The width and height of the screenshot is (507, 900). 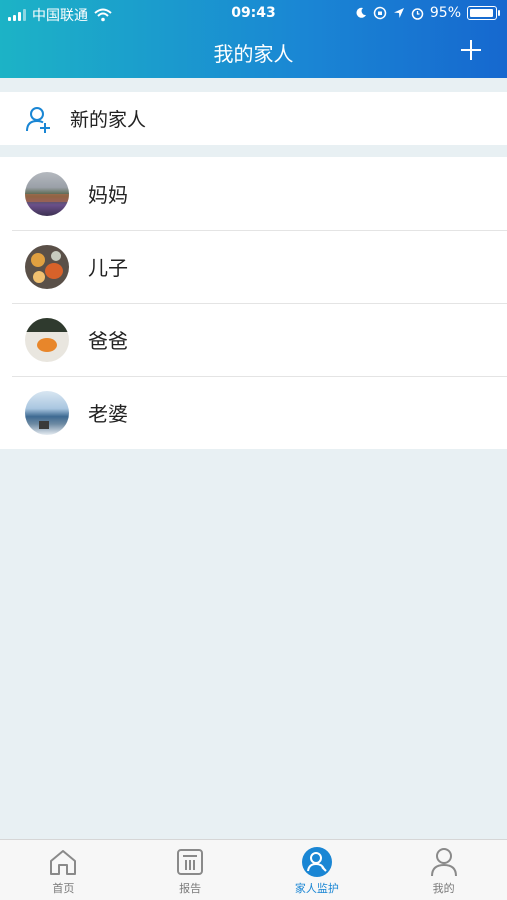 I want to click on alarm-icon, so click(x=417, y=13).